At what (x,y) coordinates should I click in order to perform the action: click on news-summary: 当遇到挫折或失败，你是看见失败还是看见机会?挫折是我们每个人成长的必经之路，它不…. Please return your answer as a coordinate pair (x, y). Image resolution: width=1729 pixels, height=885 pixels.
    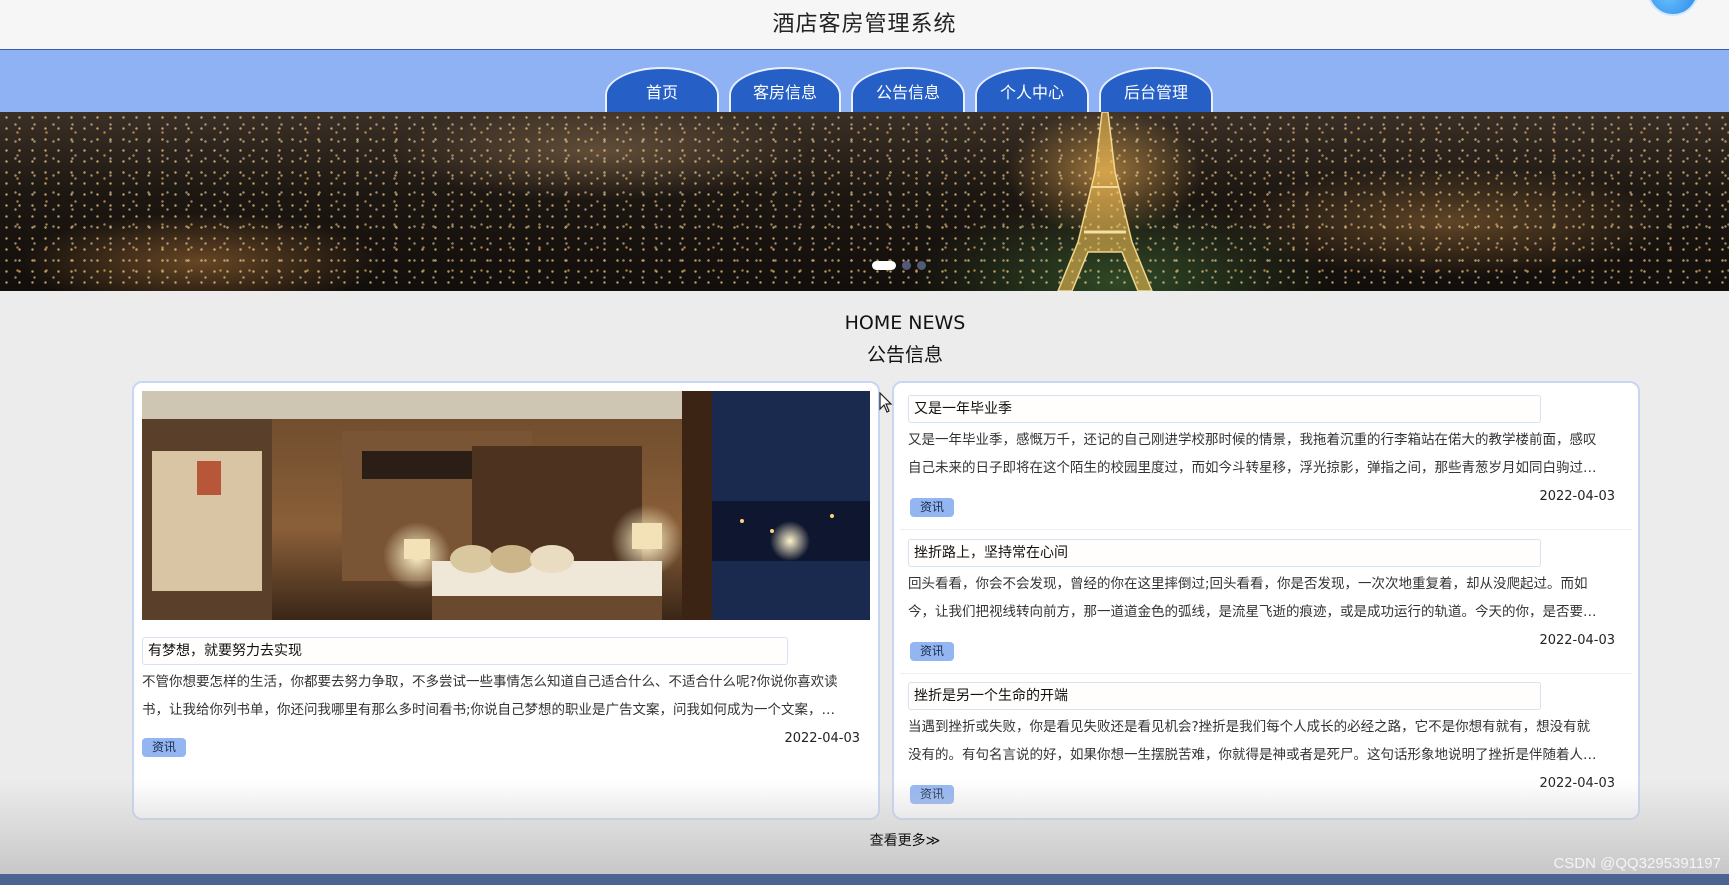
    Looking at the image, I should click on (1252, 741).